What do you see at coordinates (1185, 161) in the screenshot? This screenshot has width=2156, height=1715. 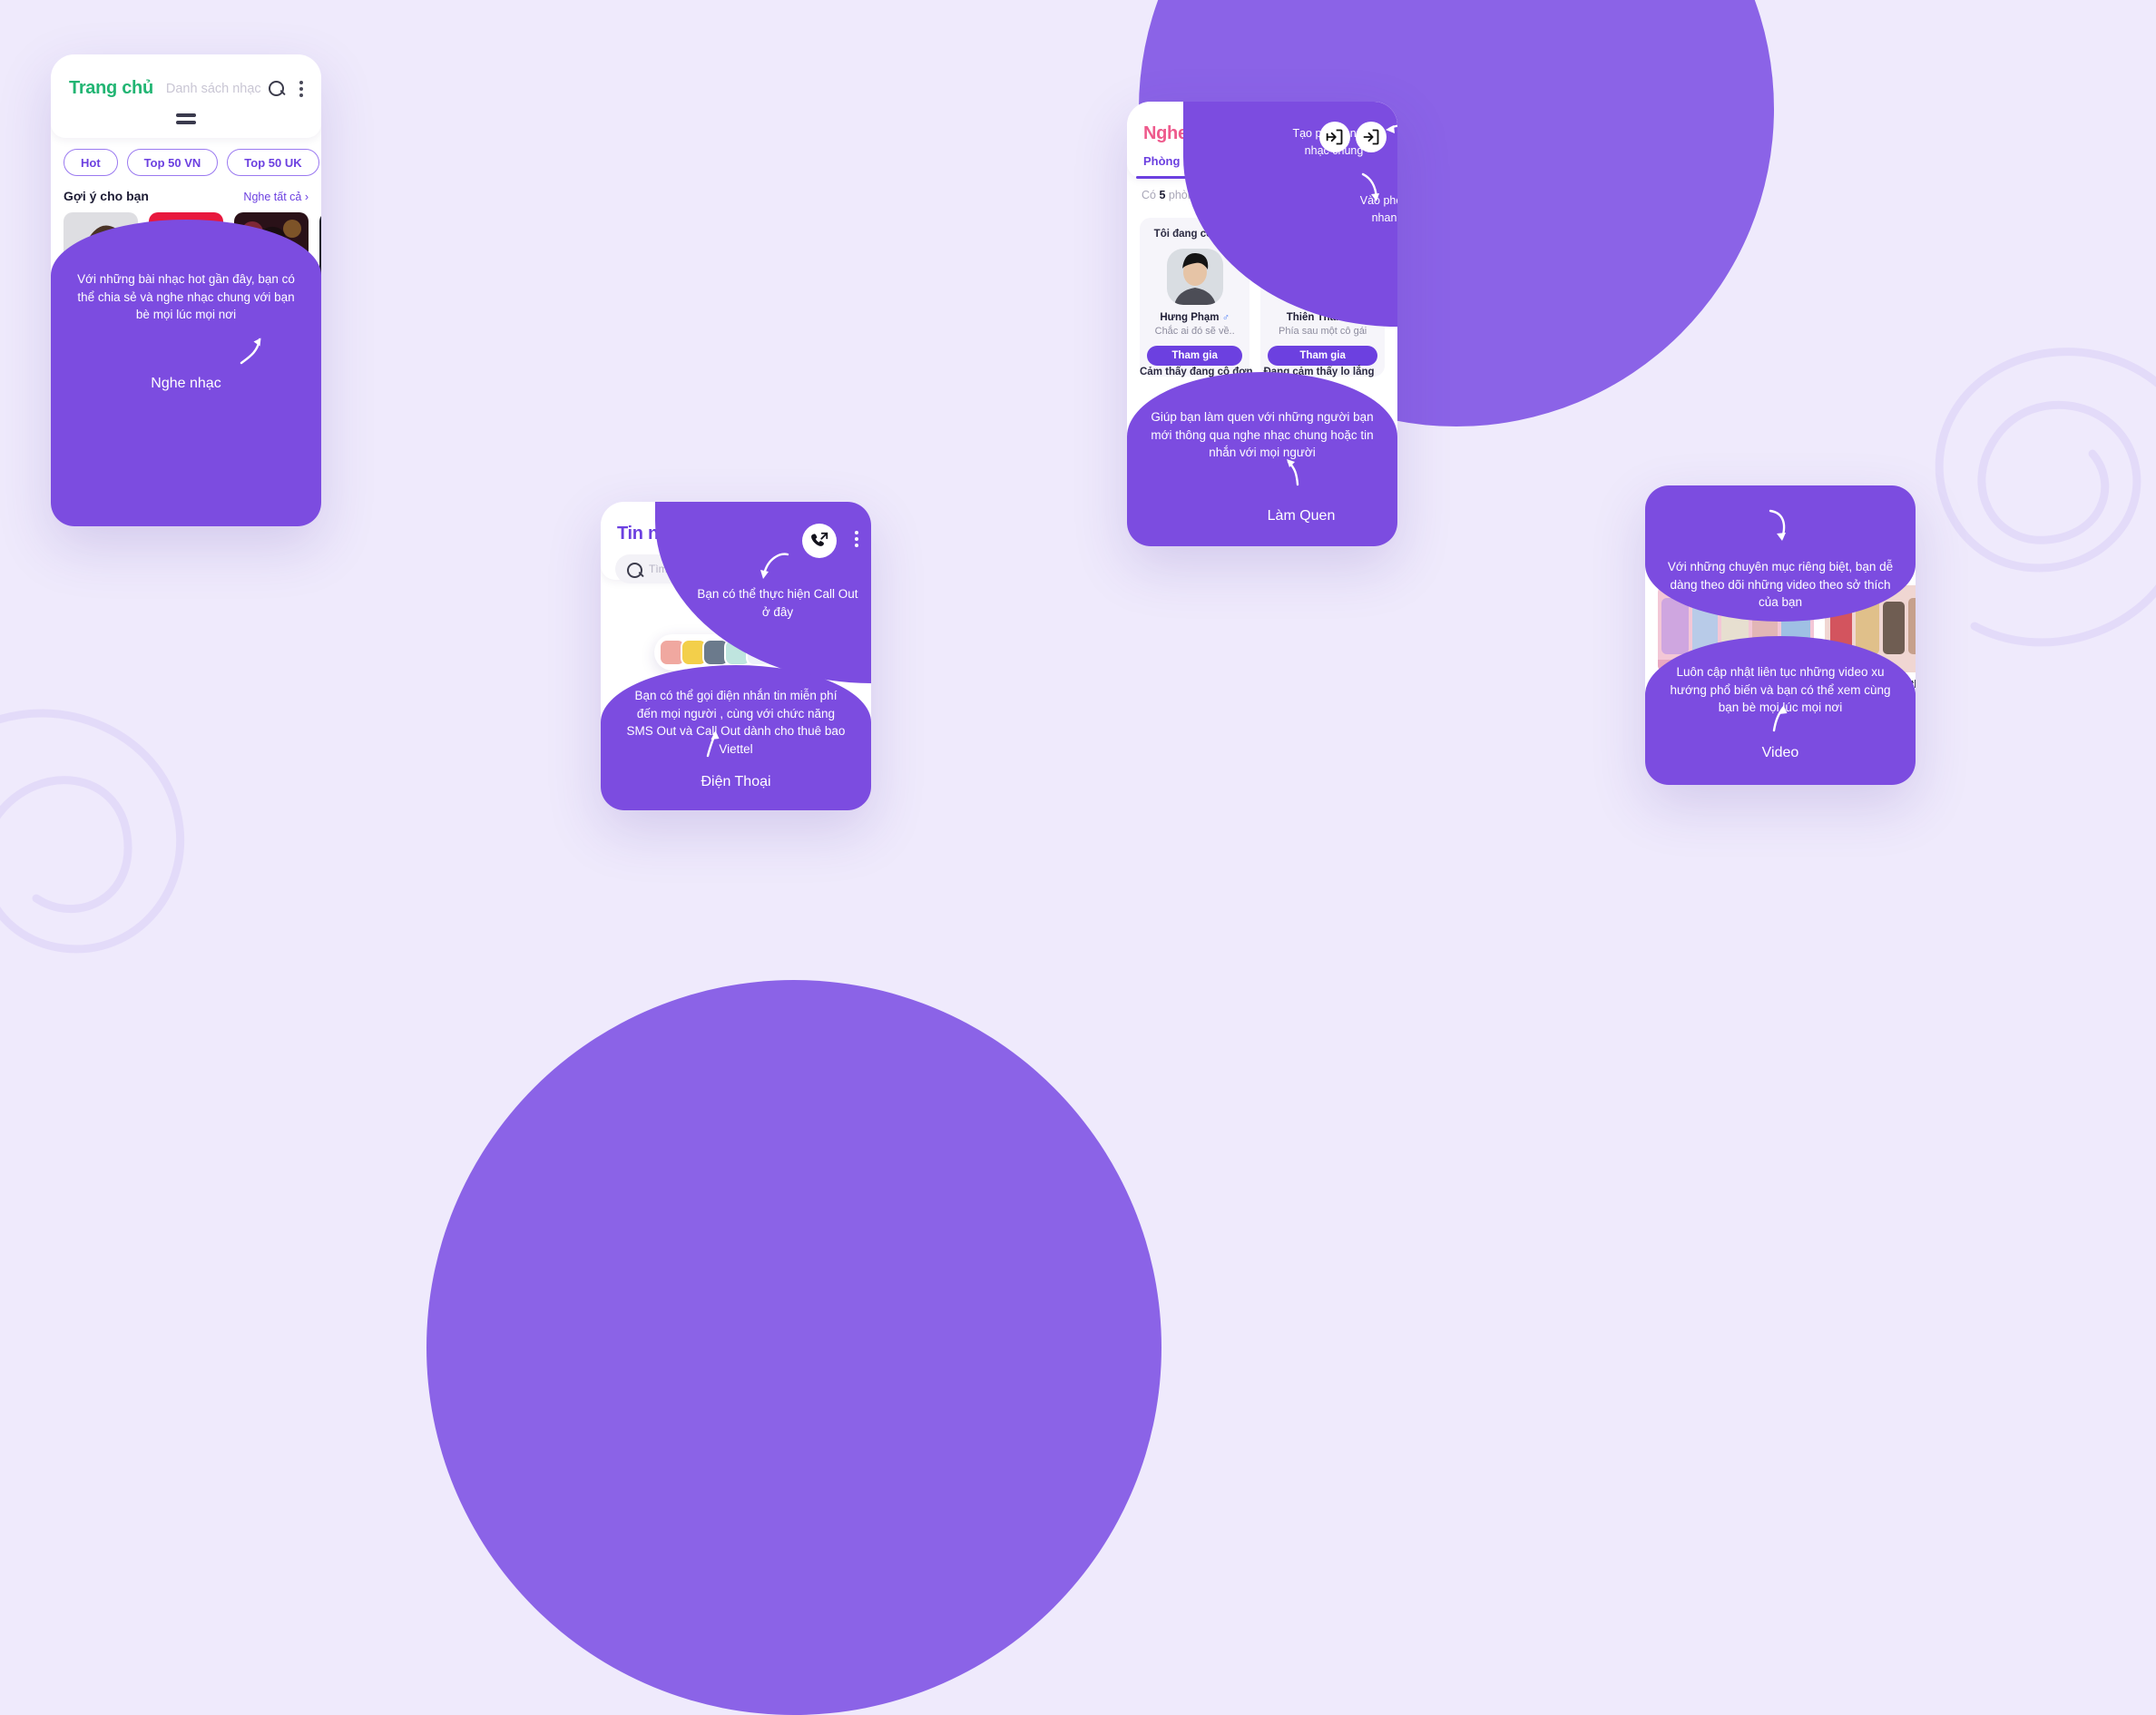 I see `tab-personal-room: Phòng cá nhân` at bounding box center [1185, 161].